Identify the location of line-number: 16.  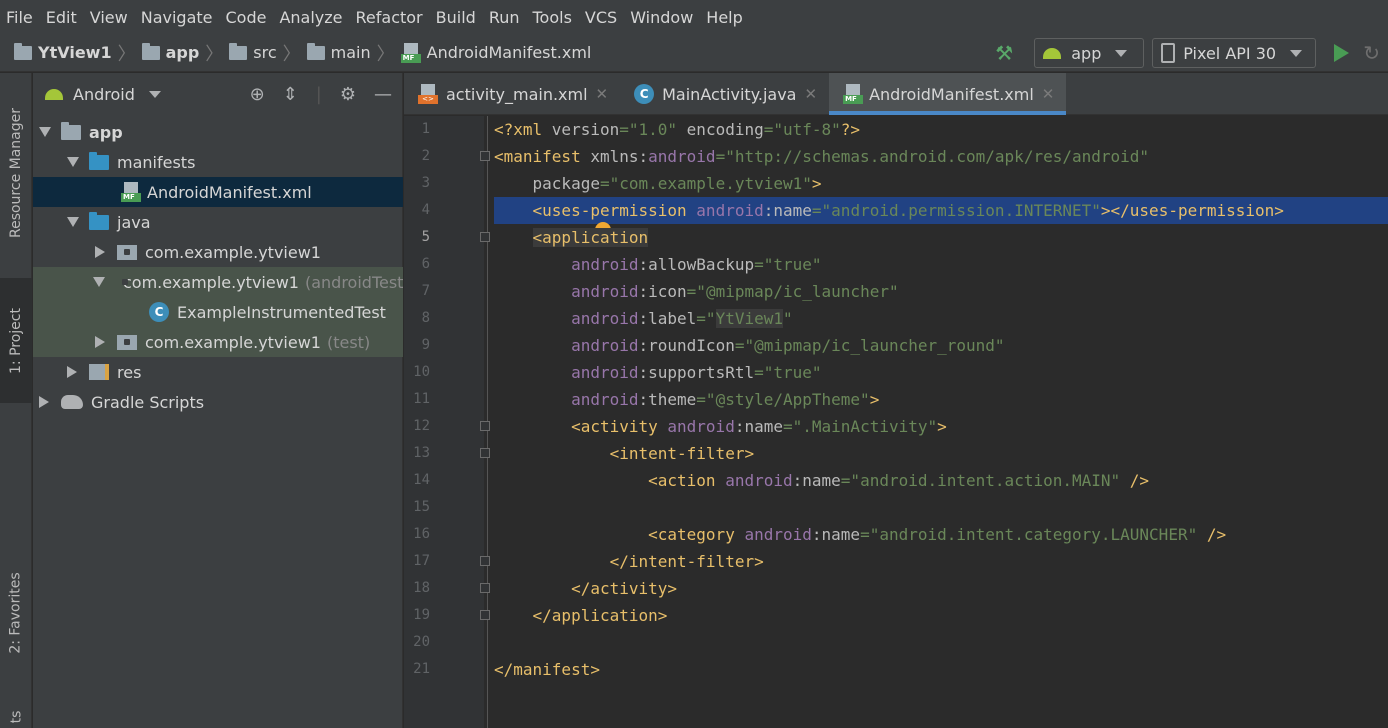
(421, 534).